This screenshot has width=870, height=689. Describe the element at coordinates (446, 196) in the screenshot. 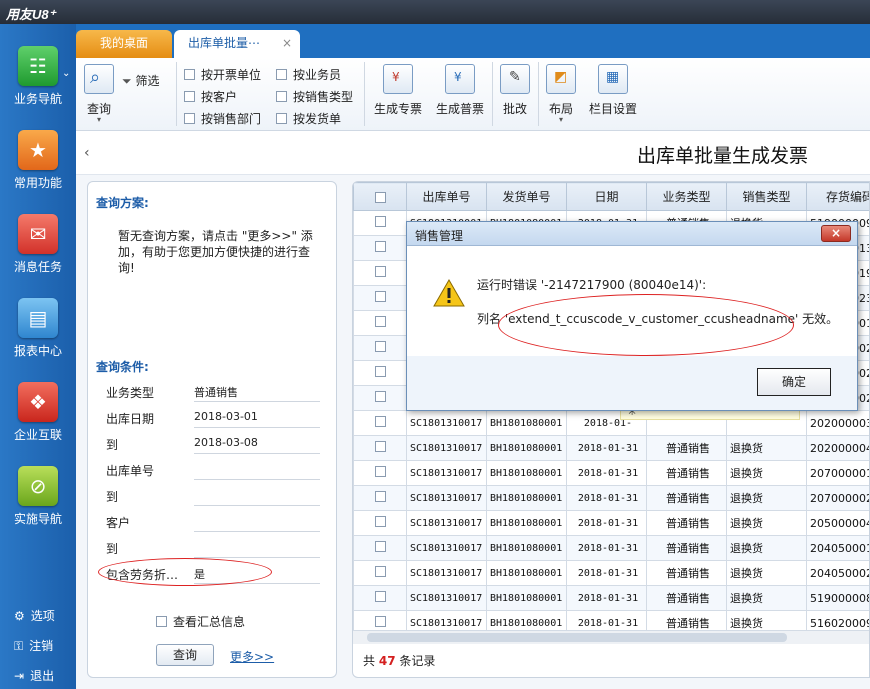

I see `column-header: 出库单号` at that location.